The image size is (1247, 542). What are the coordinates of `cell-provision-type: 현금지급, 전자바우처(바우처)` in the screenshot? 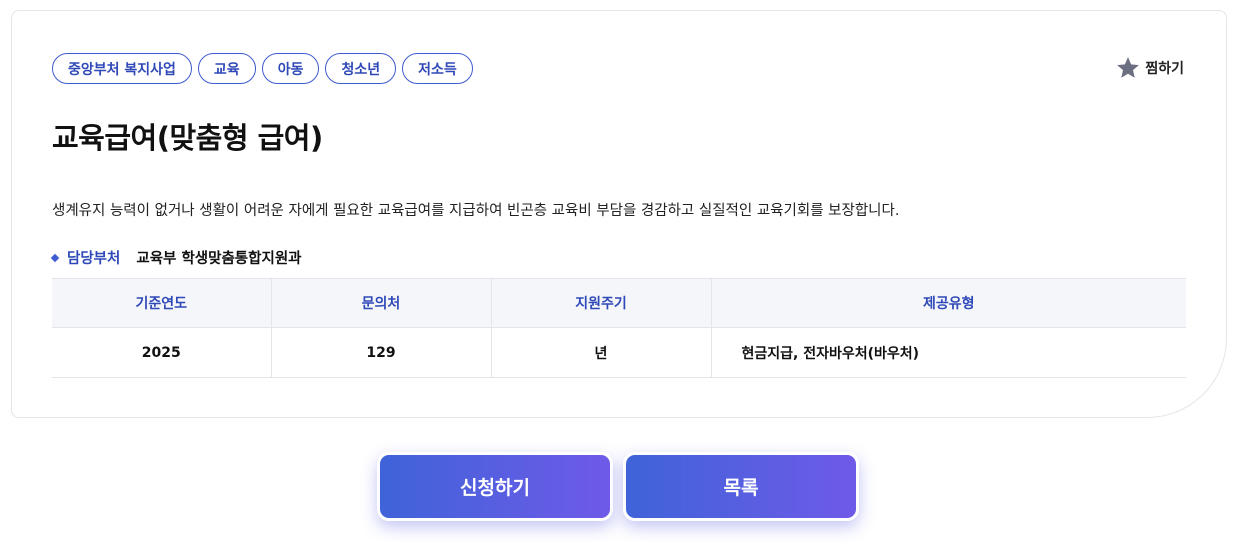 It's located at (948, 352).